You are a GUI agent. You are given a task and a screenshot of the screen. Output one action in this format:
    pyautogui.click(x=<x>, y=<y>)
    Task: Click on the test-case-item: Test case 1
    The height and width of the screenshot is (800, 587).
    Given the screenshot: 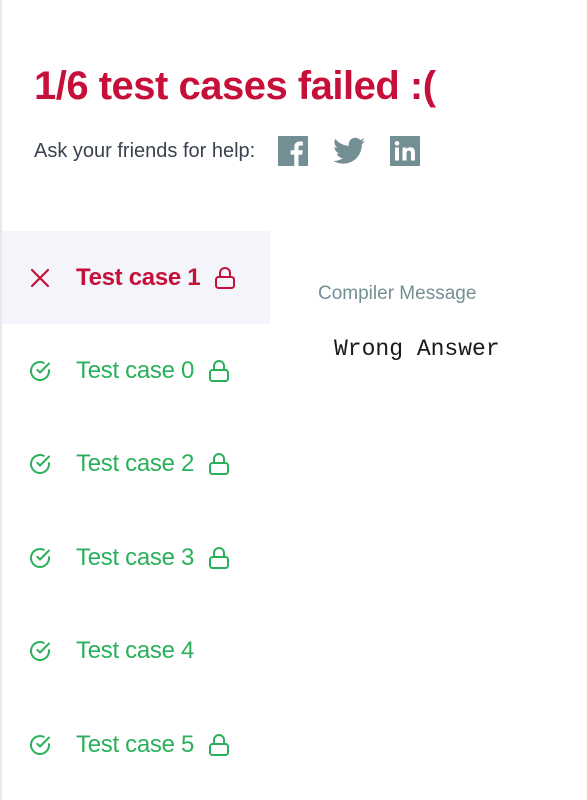 What is the action you would take?
    pyautogui.click(x=136, y=278)
    